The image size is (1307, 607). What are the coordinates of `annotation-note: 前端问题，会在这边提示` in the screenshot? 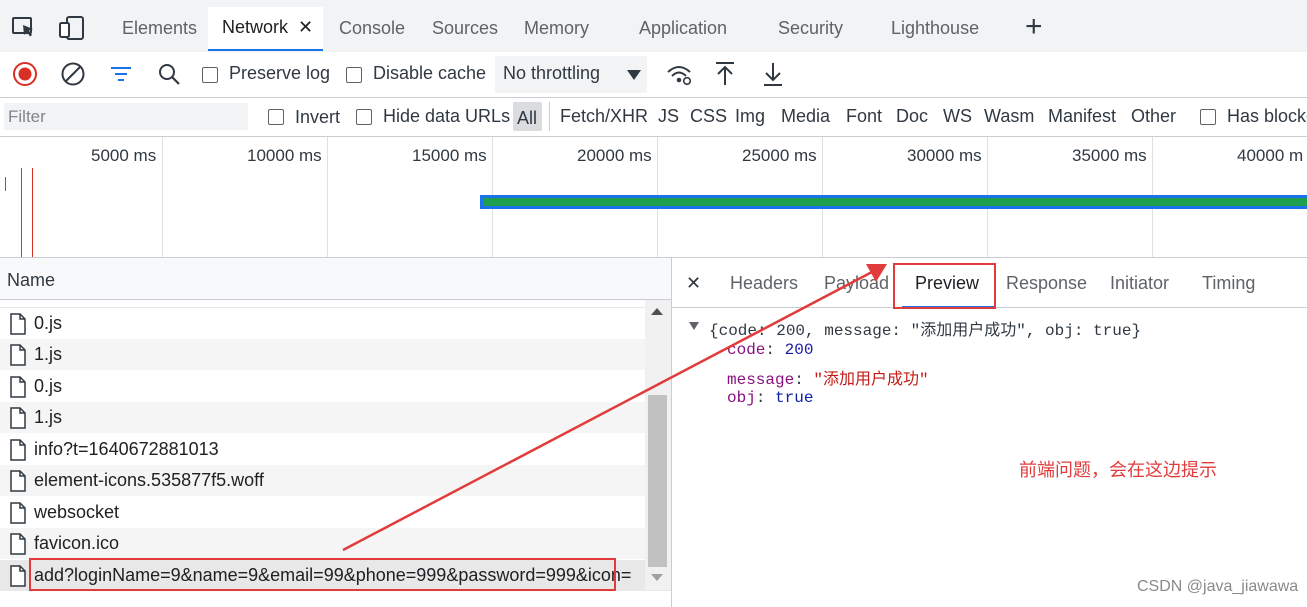 It's located at (1118, 470).